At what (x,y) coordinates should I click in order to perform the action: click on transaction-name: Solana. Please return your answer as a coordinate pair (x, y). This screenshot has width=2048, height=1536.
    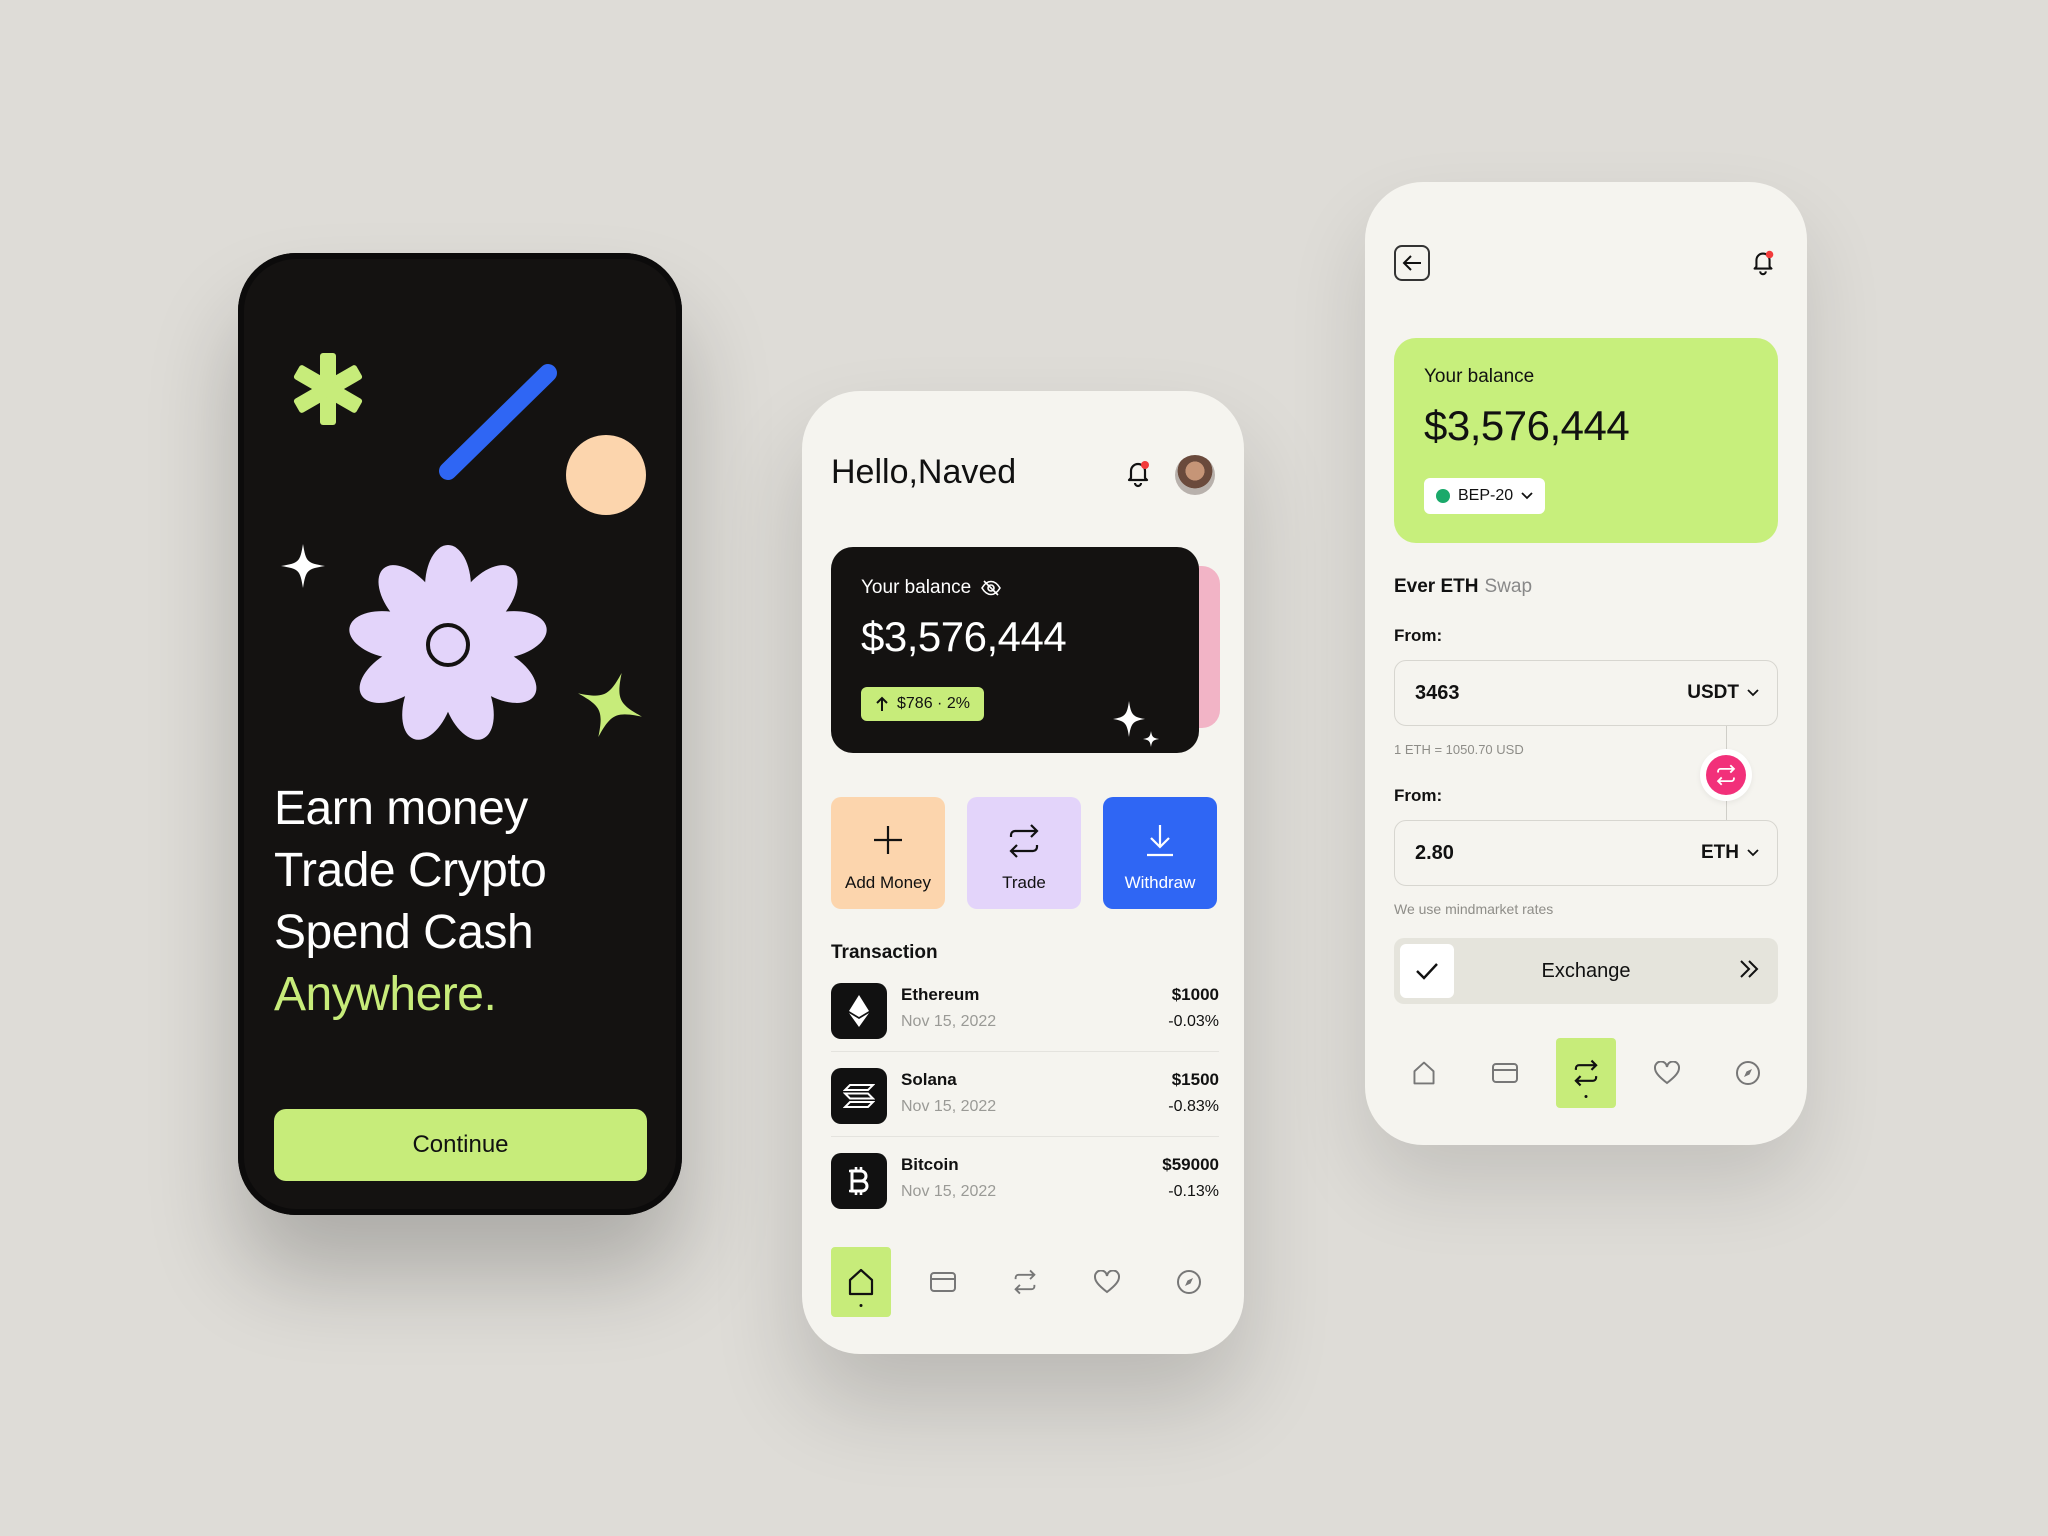
    Looking at the image, I should click on (929, 1079).